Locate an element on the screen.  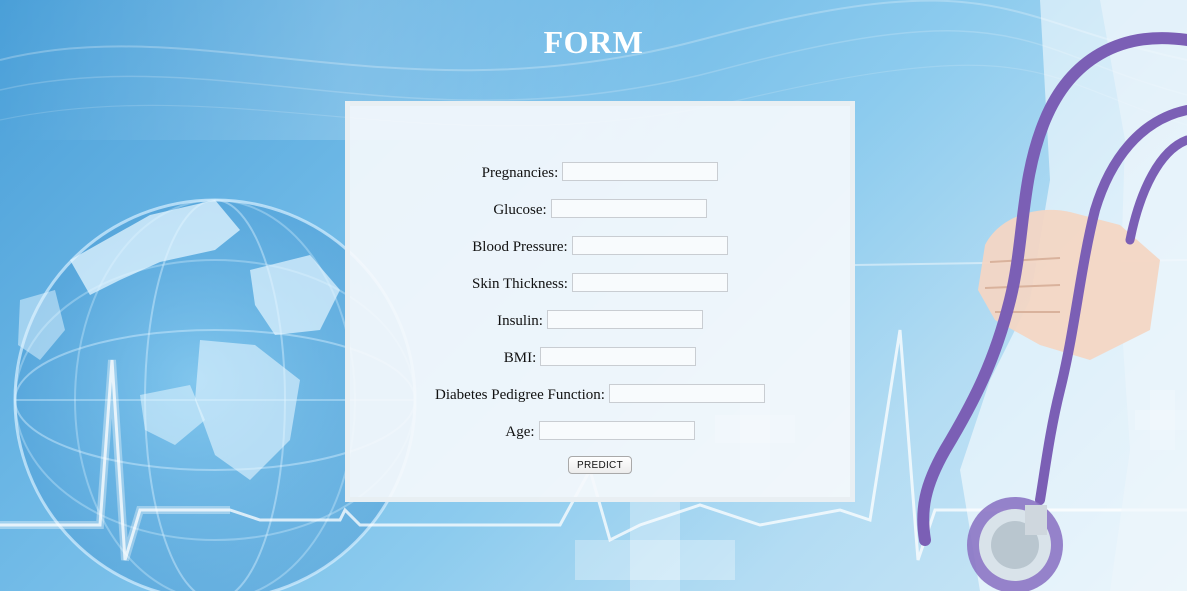
insulin-label: Insulin: is located at coordinates (520, 321).